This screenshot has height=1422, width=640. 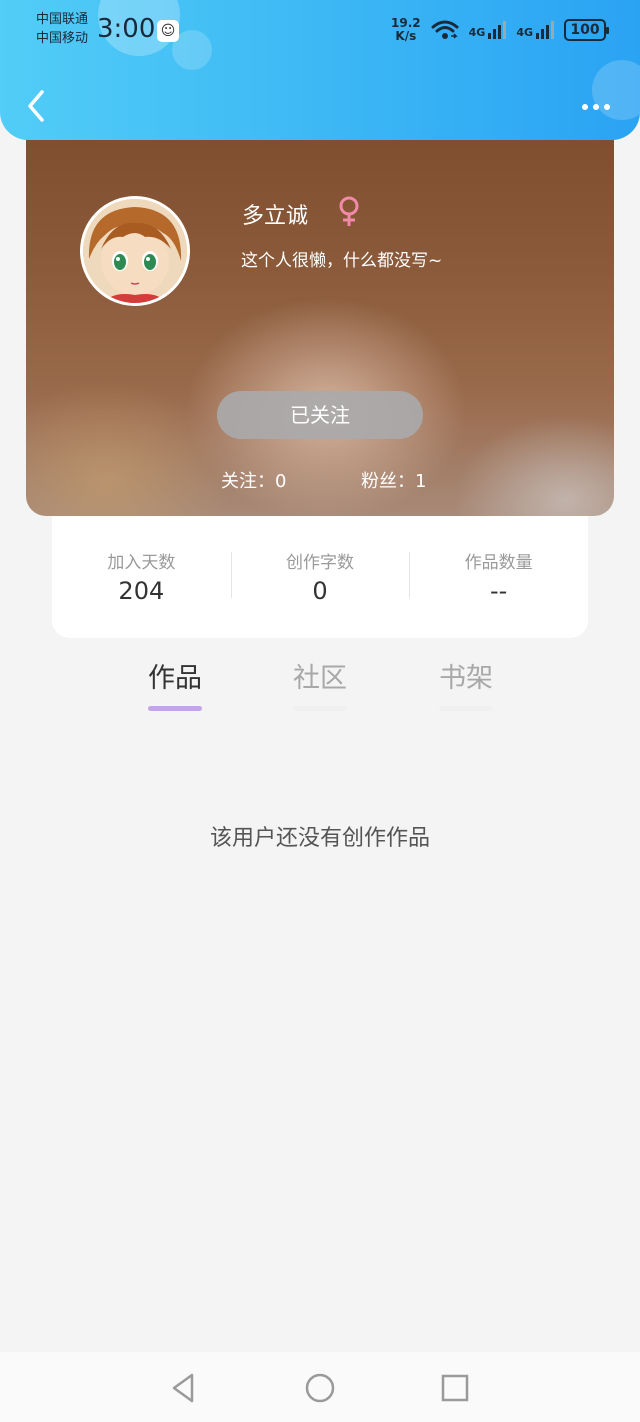 I want to click on tab-bookshelf: 书架, so click(x=466, y=675).